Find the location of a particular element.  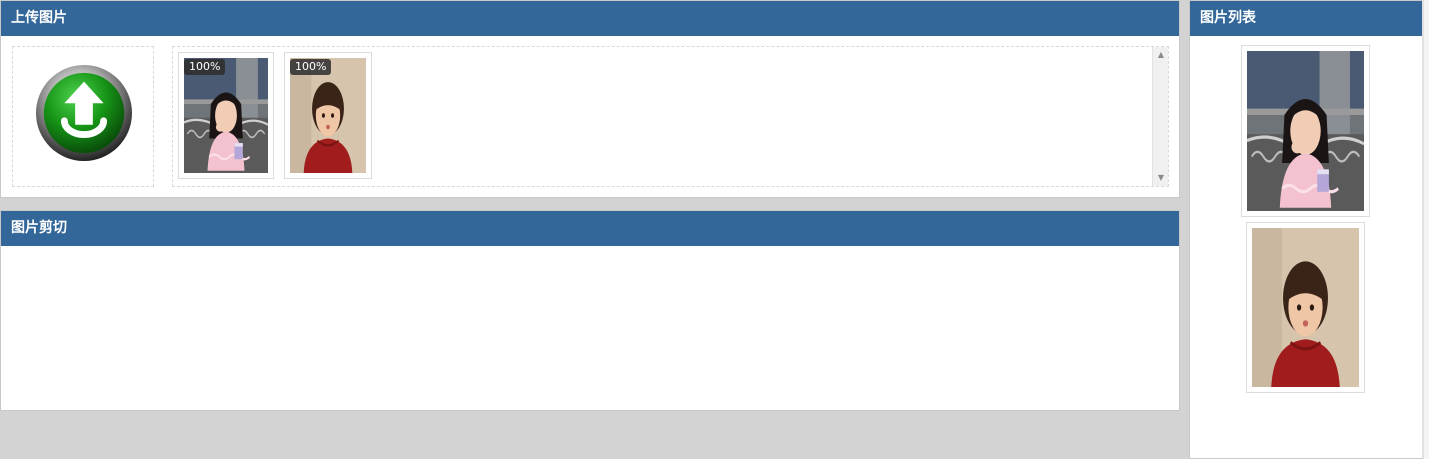

upload-button is located at coordinates (83, 116).